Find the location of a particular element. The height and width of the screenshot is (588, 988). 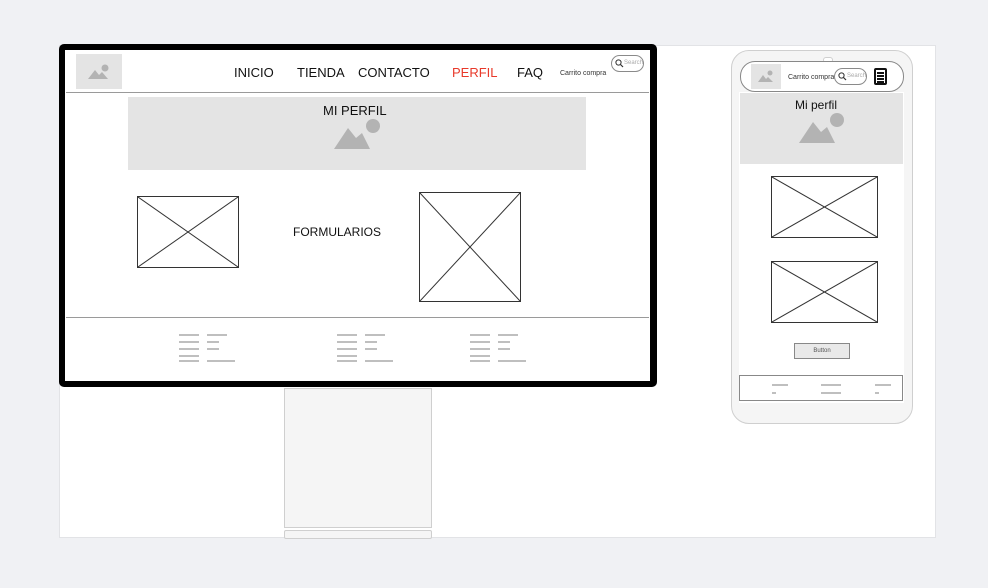

mobile-logo-placeholder is located at coordinates (766, 76).